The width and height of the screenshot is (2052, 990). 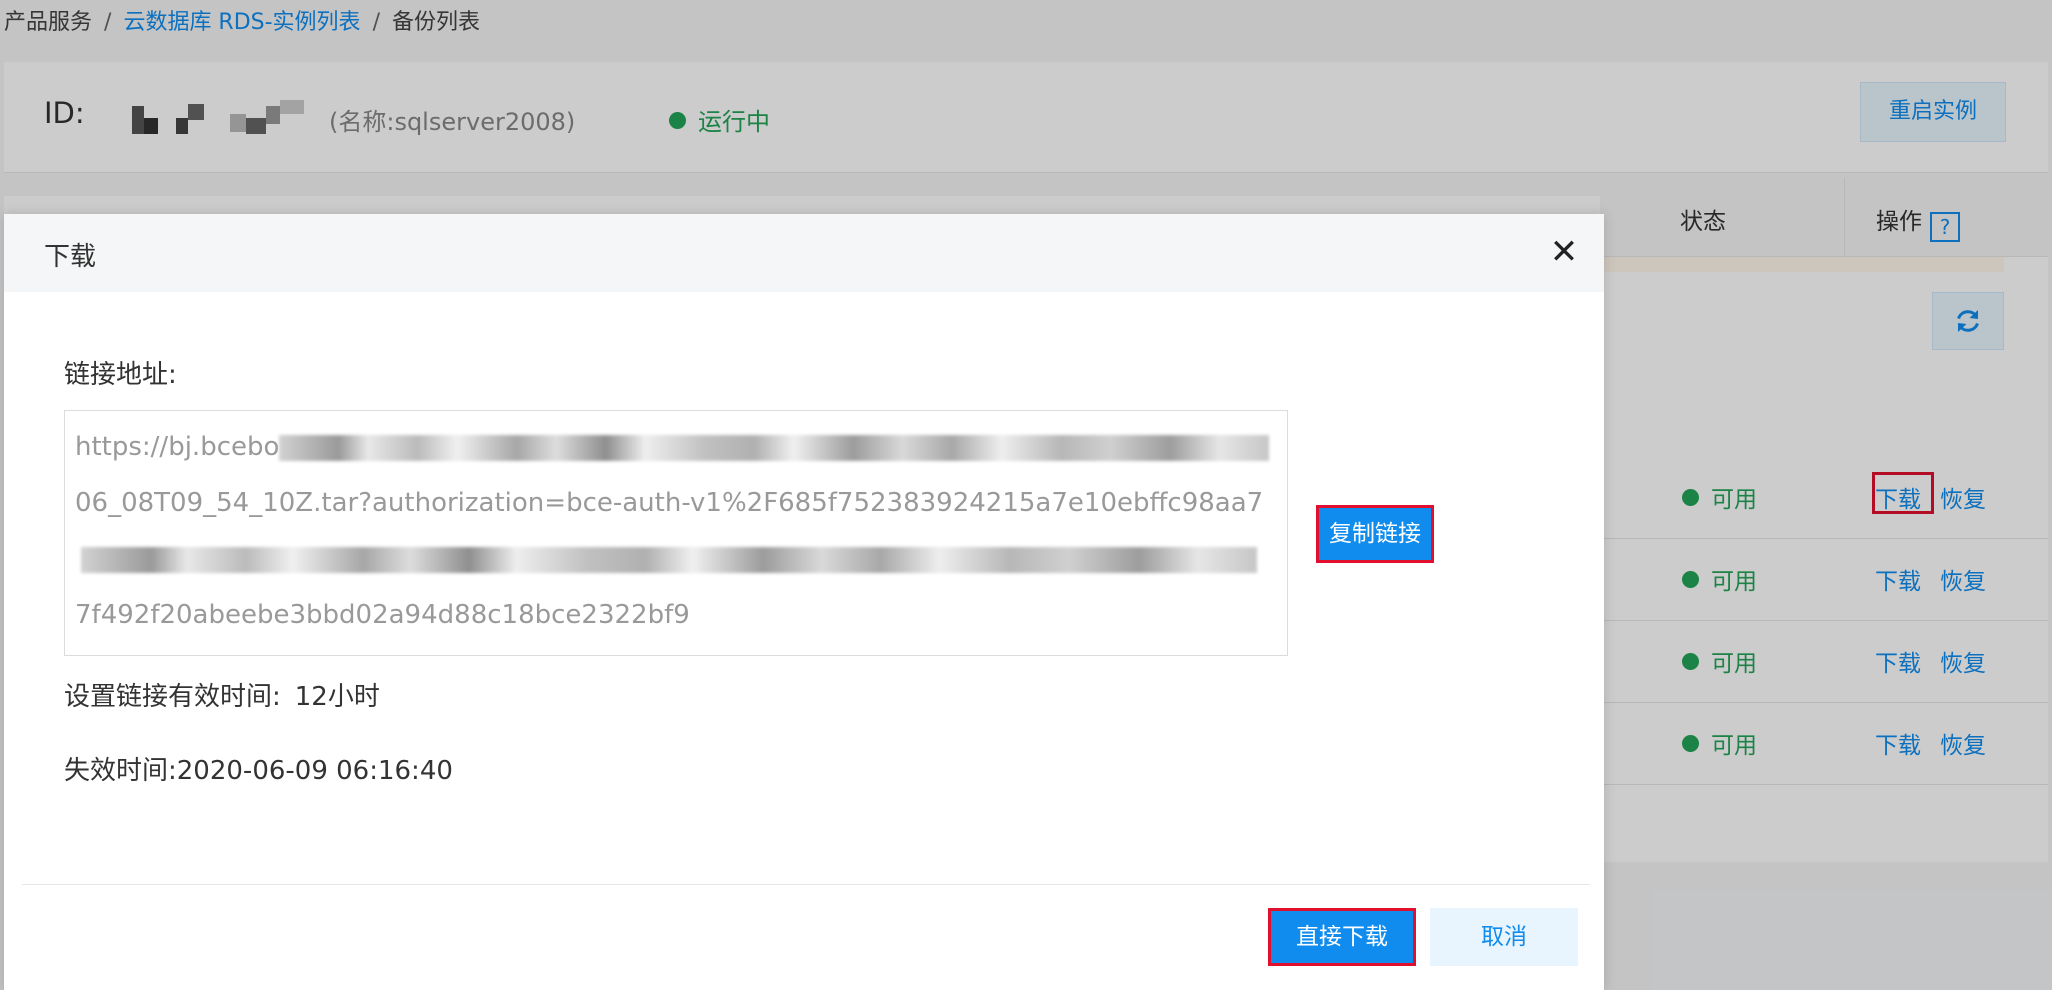 I want to click on link-line: 7f492f20abeebe3bbd02a94d88c18bce2322bf9, so click(x=382, y=615).